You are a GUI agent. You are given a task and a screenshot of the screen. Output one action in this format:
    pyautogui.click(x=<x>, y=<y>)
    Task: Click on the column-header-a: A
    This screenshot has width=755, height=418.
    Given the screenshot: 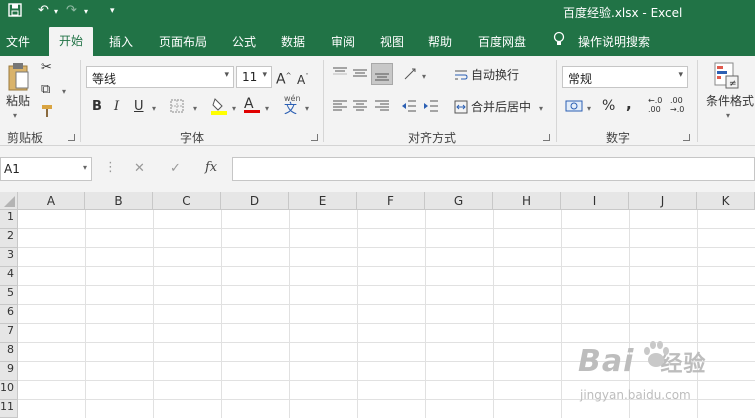 What is the action you would take?
    pyautogui.click(x=51, y=201)
    